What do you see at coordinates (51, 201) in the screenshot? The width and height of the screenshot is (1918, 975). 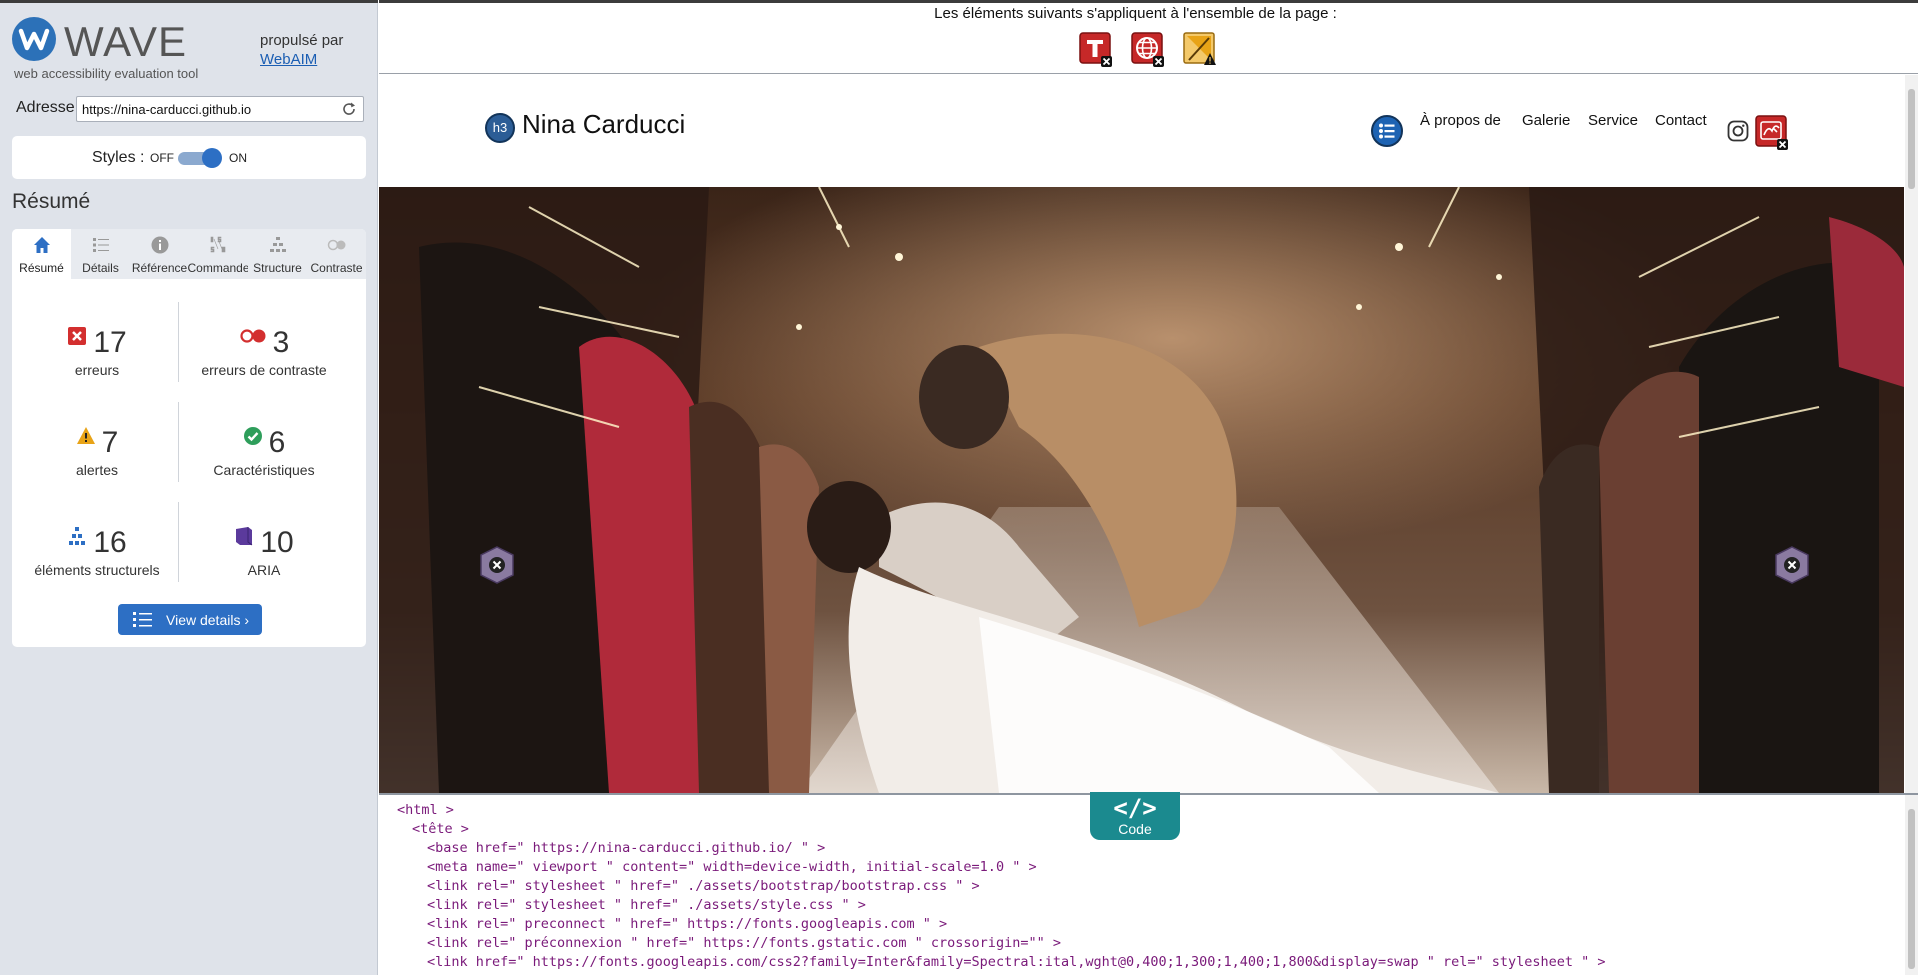 I see `summary-title: Résumé` at bounding box center [51, 201].